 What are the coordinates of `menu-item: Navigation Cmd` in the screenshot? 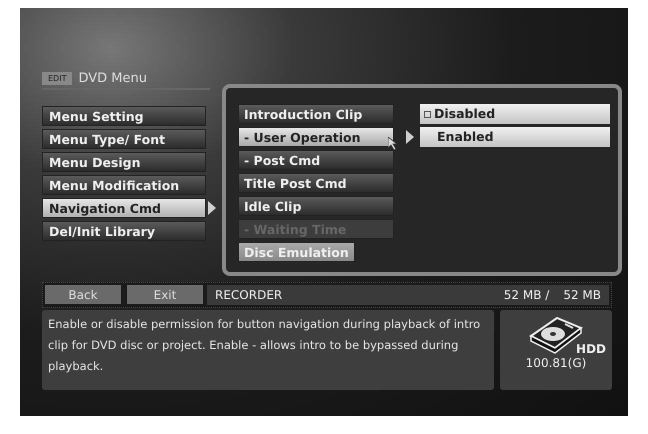 It's located at (124, 208).